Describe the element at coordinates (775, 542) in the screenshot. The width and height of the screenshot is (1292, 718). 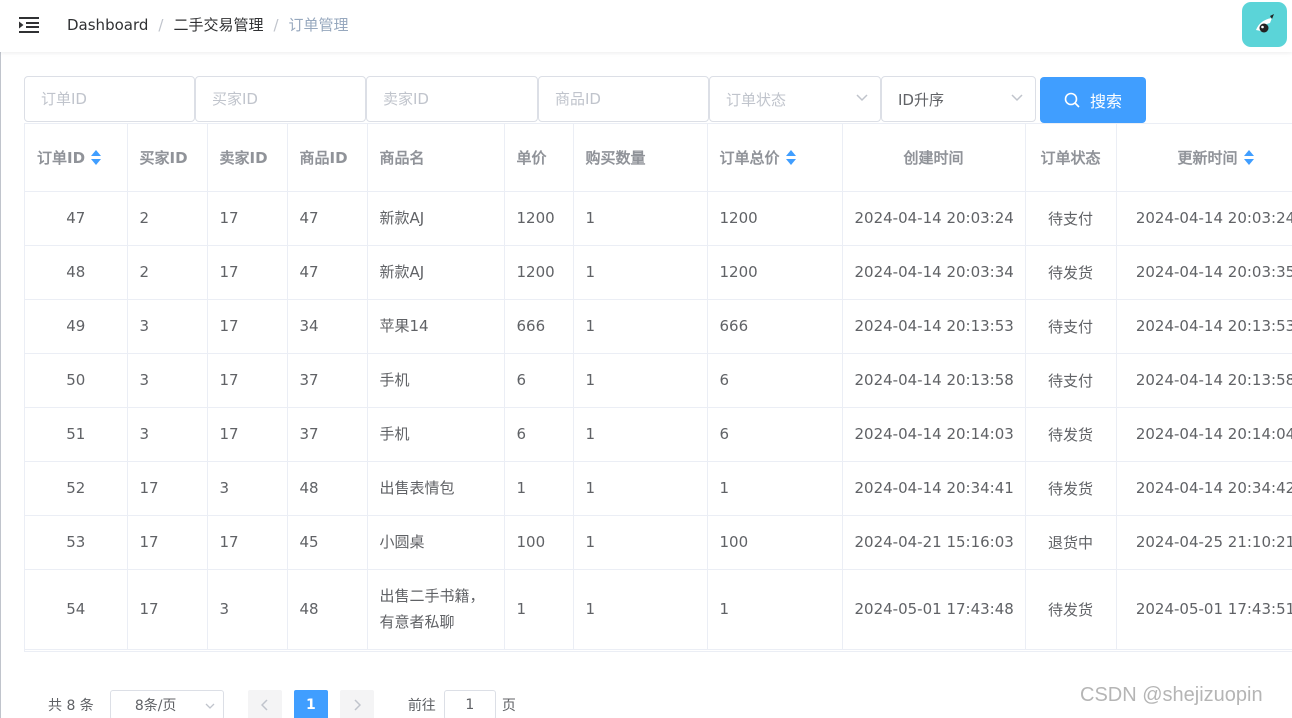
I see `cell-total-price: 100` at that location.